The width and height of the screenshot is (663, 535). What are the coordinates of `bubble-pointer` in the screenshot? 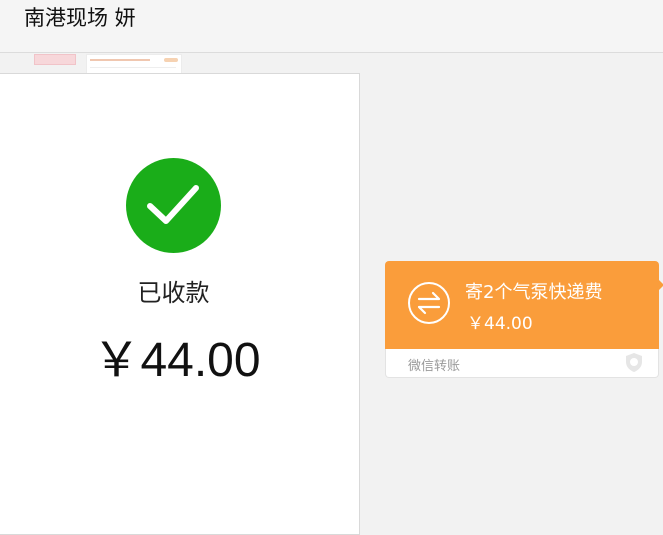 It's located at (660, 285).